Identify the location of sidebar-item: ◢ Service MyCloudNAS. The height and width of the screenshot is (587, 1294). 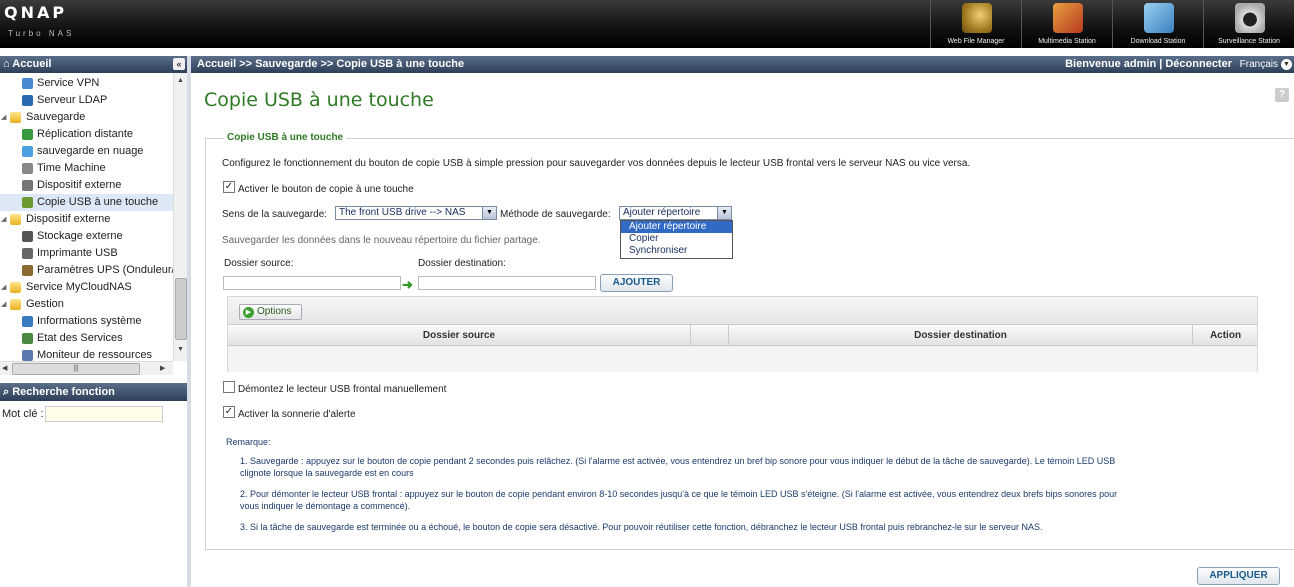
(86, 287).